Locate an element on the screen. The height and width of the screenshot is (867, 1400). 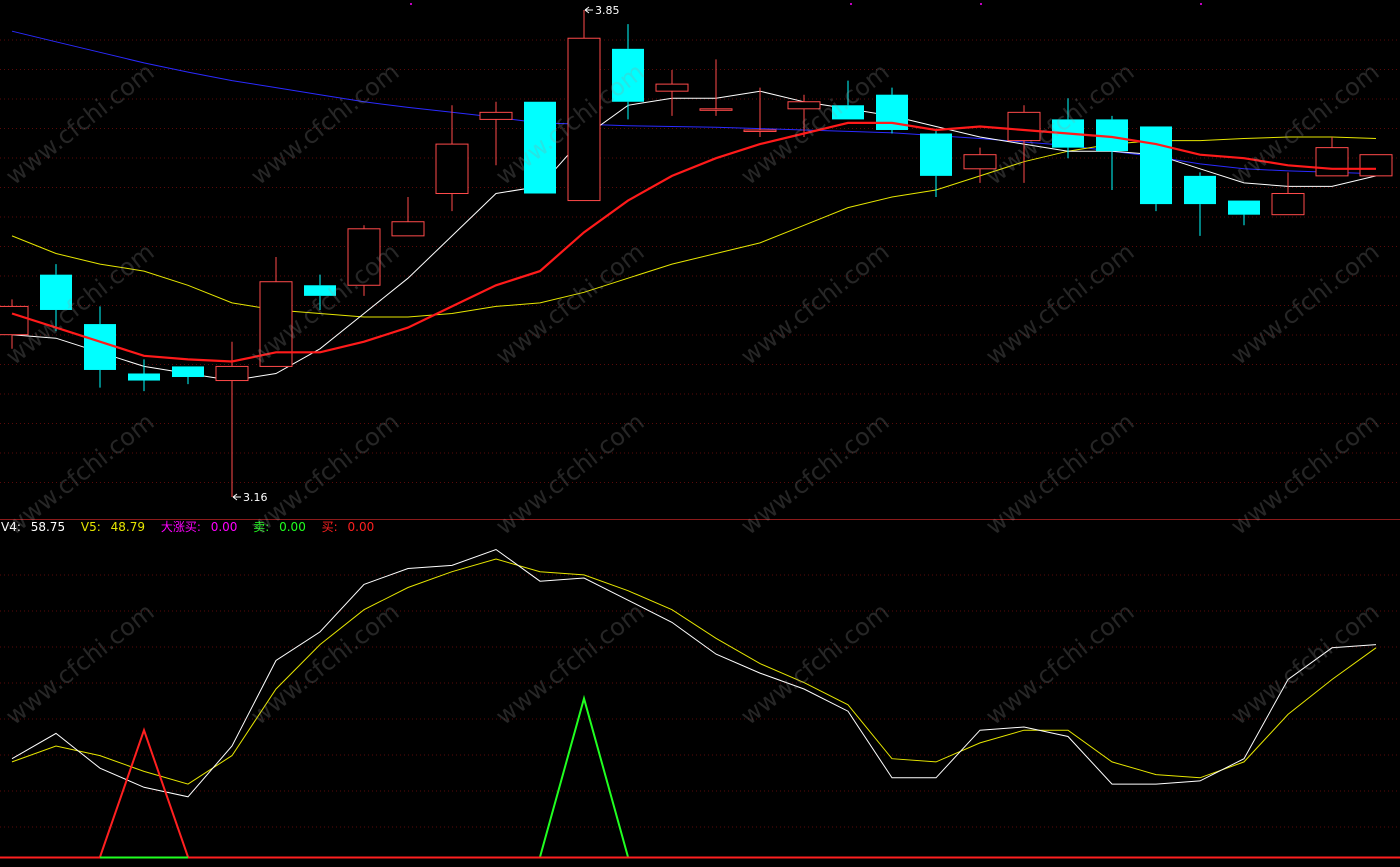
legend-sell-label: 卖: is located at coordinates (261, 527).